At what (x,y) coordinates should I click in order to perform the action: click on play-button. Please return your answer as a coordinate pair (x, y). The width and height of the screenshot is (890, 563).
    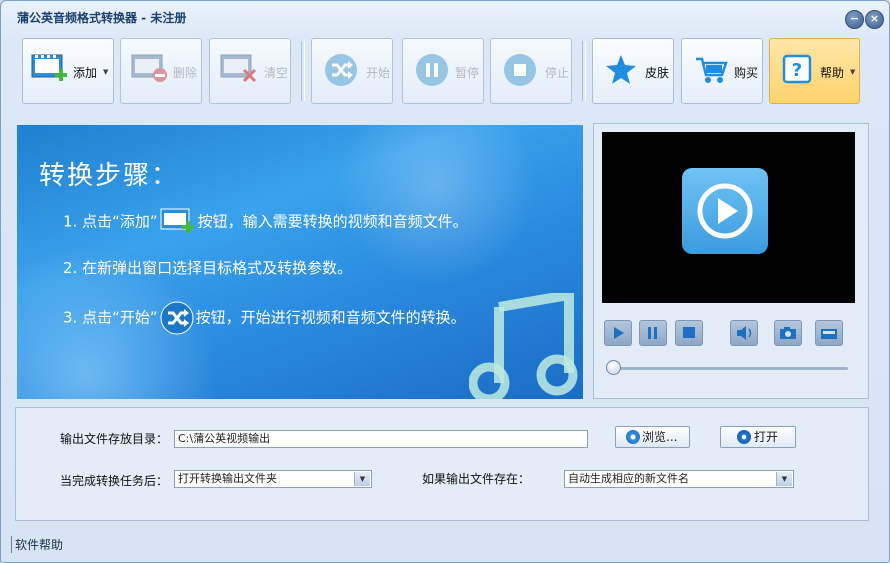
    Looking at the image, I should click on (618, 333).